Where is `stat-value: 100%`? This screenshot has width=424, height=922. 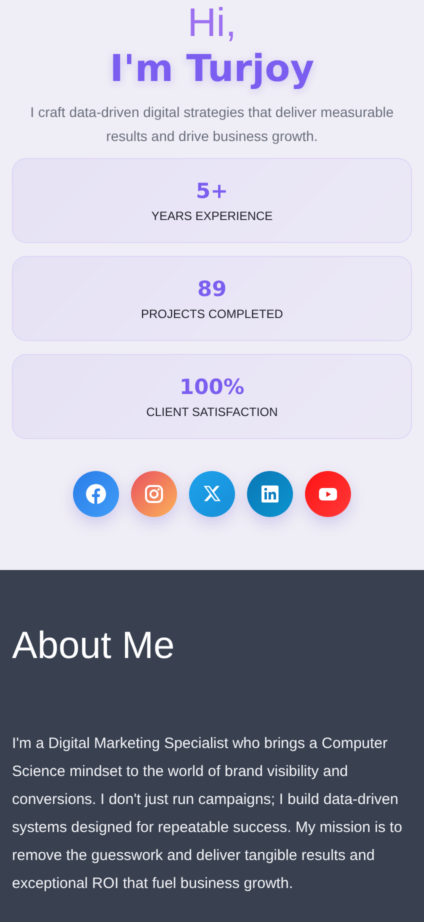
stat-value: 100% is located at coordinates (212, 387).